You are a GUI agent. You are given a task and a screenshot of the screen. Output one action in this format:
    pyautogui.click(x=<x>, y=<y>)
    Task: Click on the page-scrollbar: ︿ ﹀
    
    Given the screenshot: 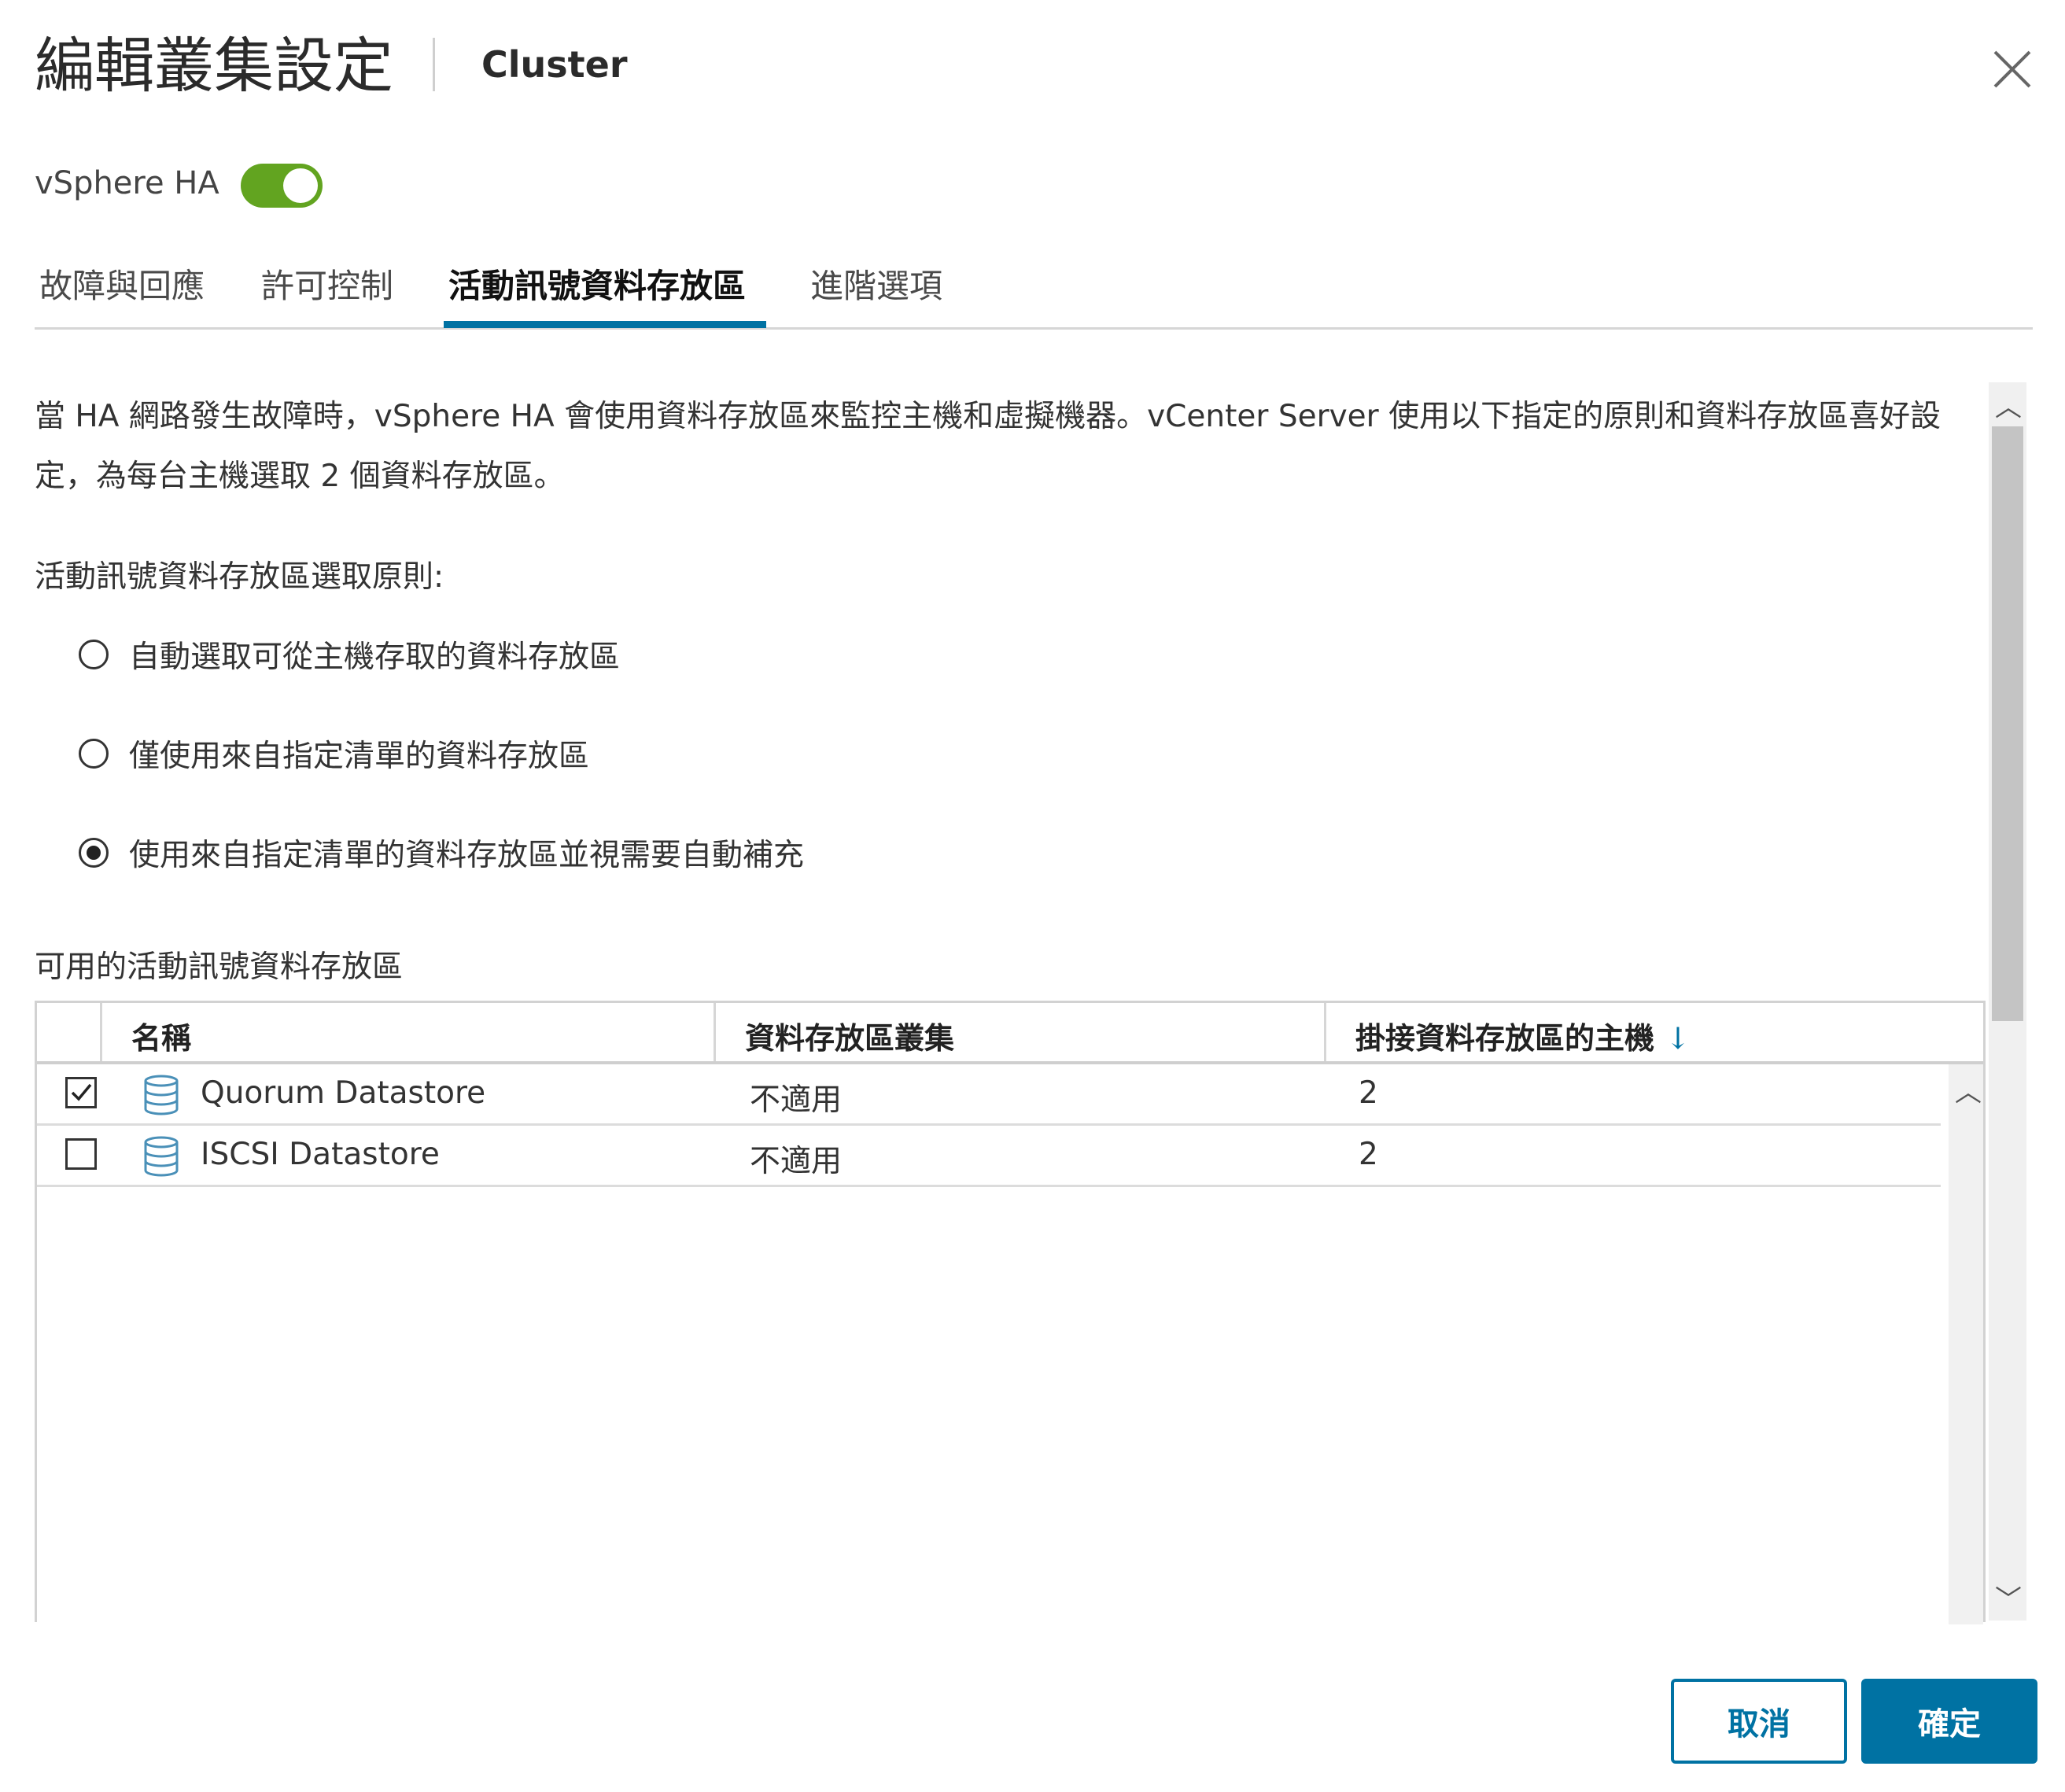 What is the action you would take?
    pyautogui.click(x=2007, y=1002)
    